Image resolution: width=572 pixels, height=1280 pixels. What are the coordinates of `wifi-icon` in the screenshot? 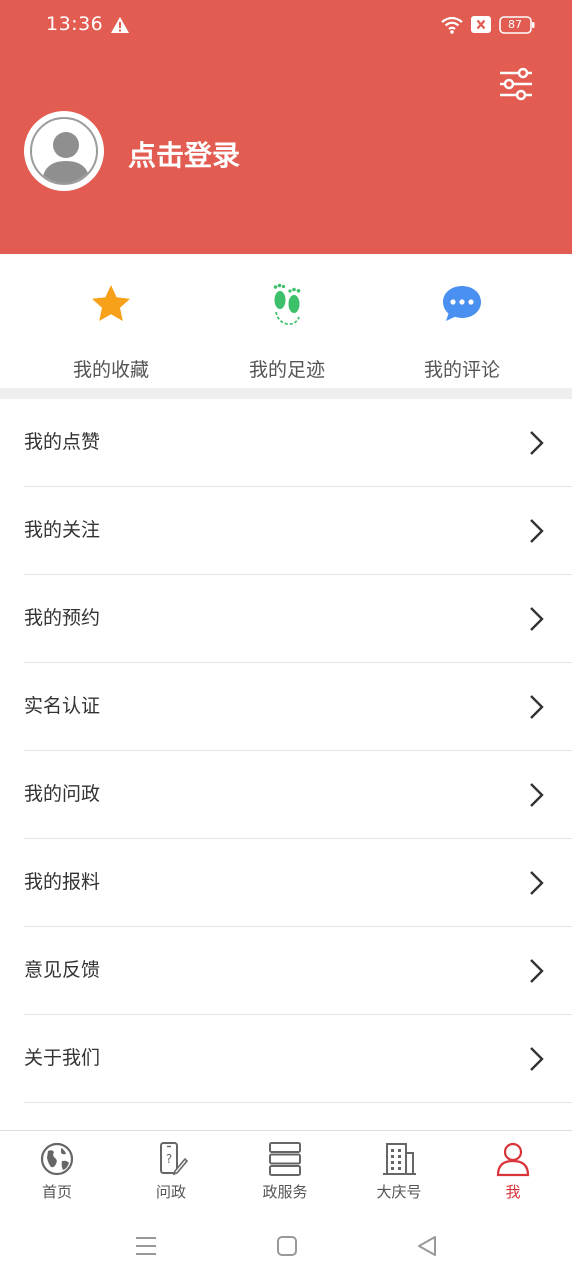 It's located at (452, 25).